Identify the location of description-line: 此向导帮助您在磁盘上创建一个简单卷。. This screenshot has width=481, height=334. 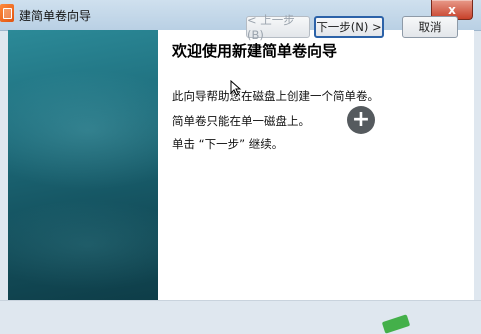
(275, 96).